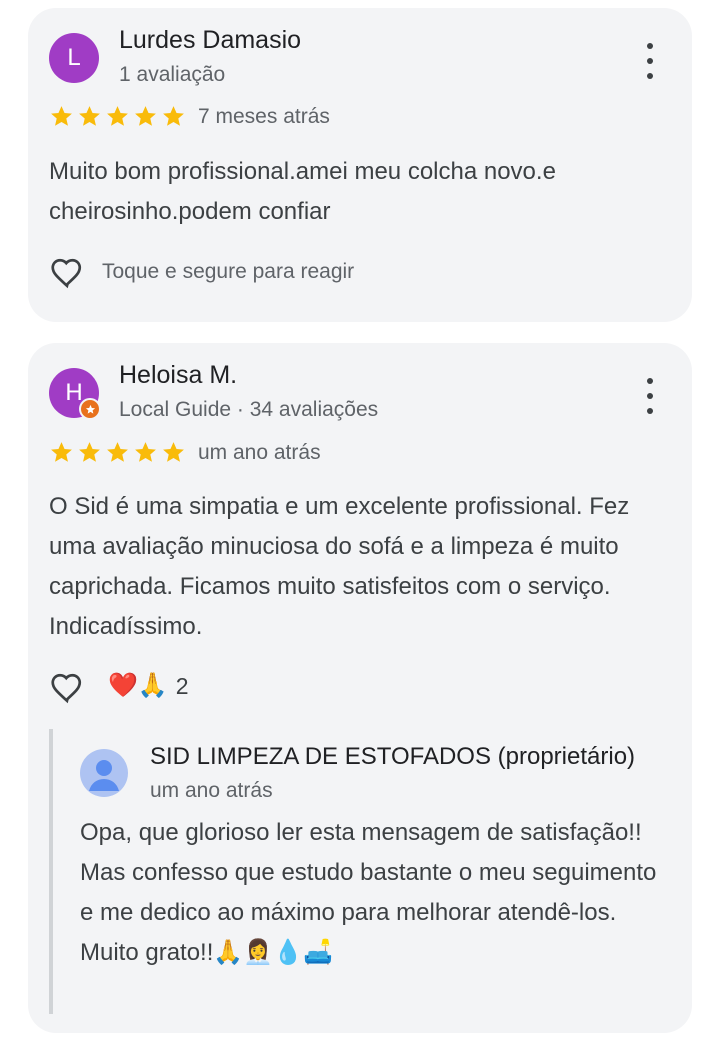  I want to click on reactions-summary: ❤️🙏 2, so click(148, 686).